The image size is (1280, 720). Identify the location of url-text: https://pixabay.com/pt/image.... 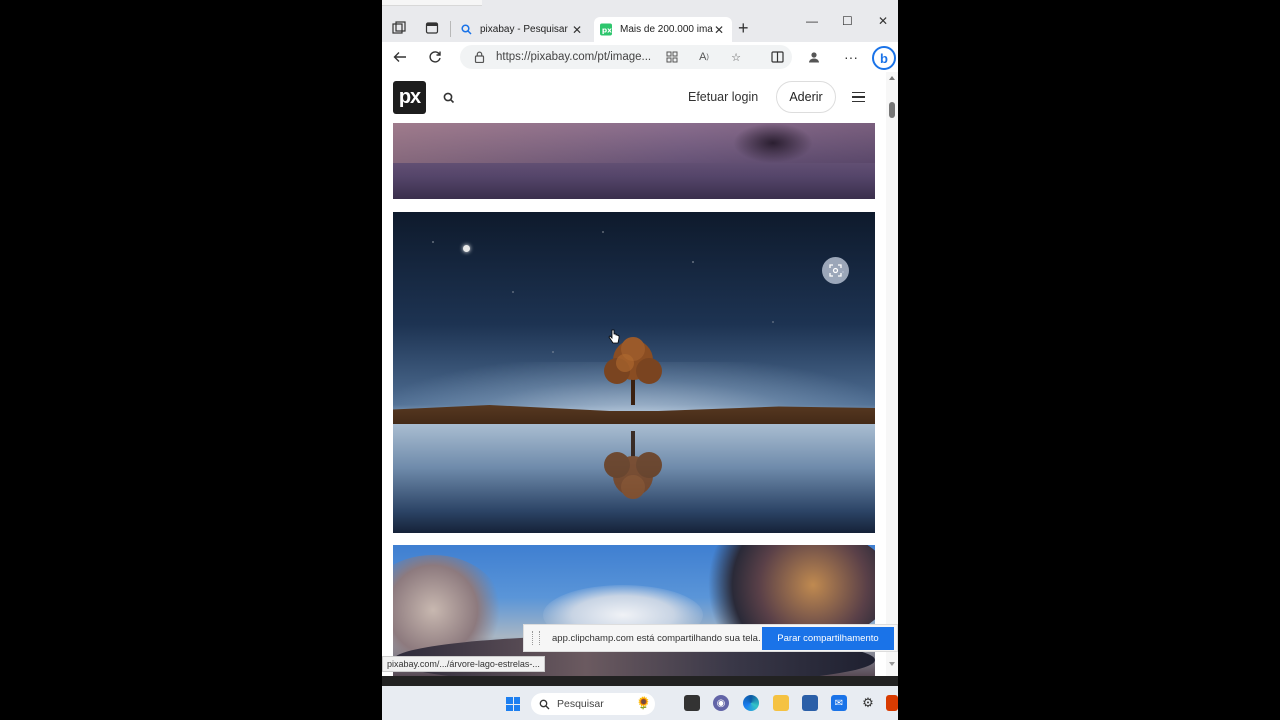
(574, 57).